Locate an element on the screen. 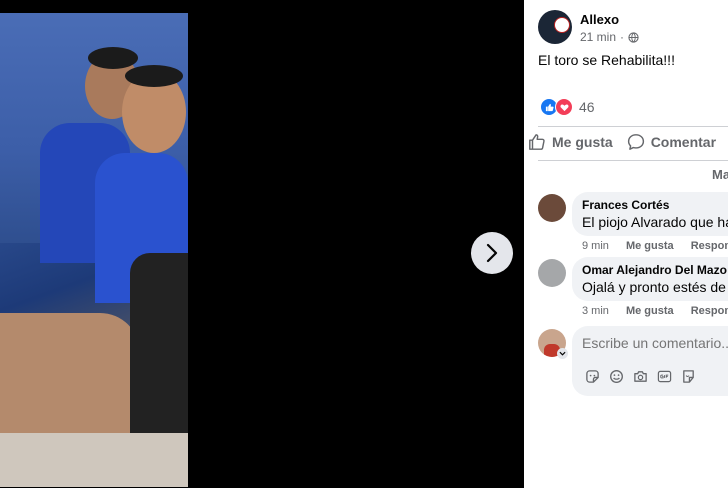 Image resolution: width=728 pixels, height=488 pixels. reaction-summary: 46 is located at coordinates (567, 107).